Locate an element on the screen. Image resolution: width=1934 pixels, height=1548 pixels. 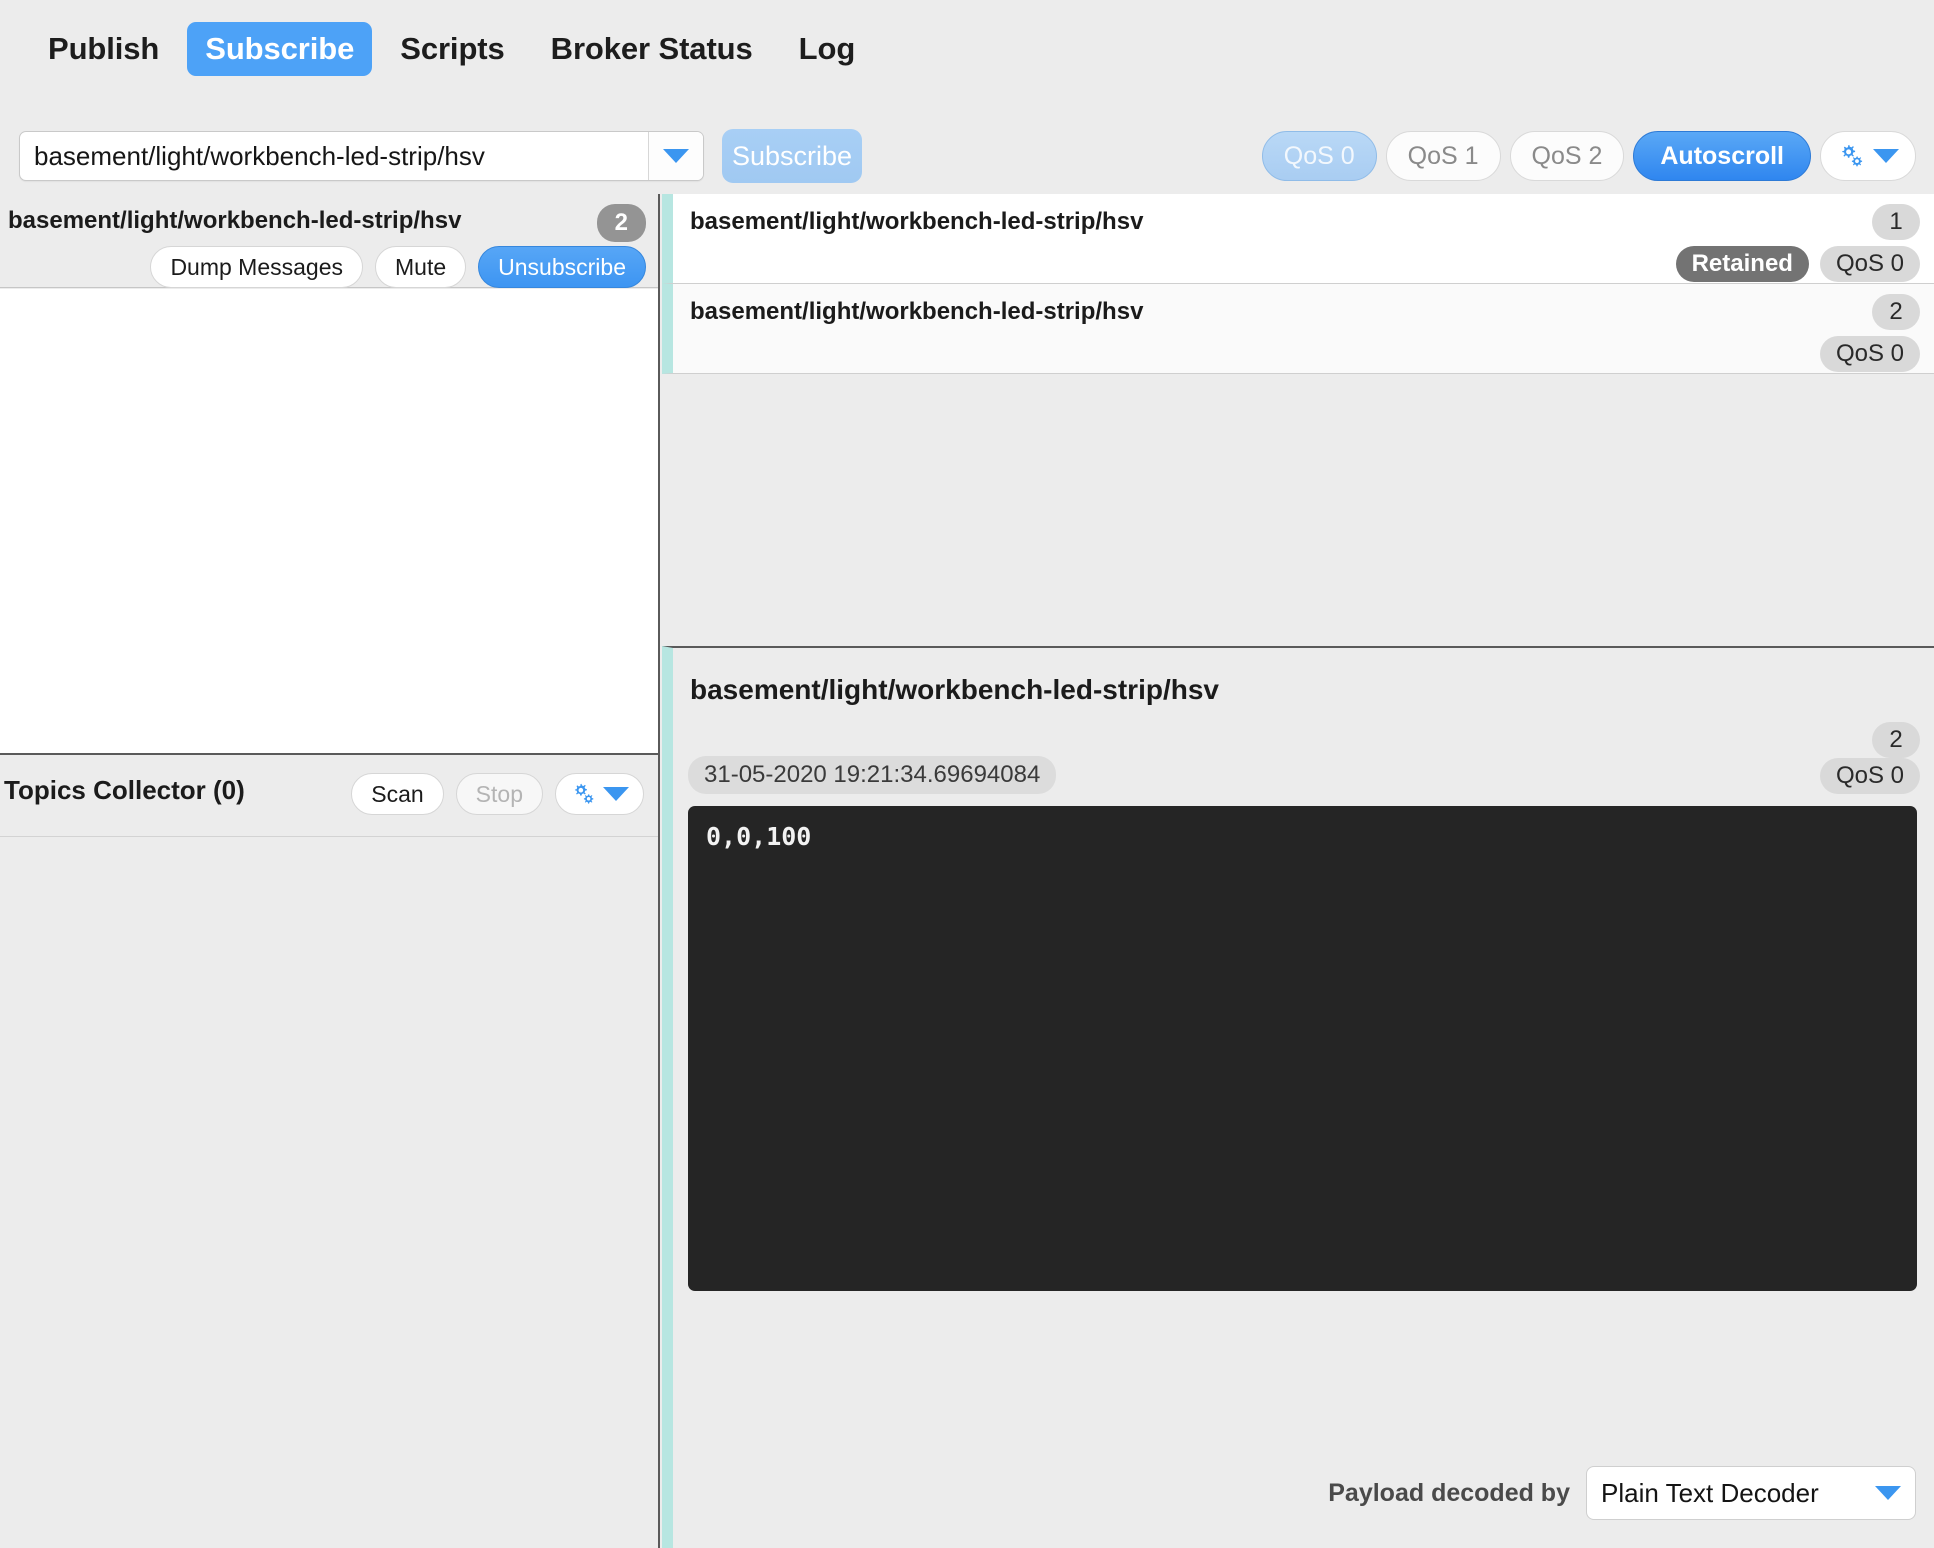
tab-scripts: Scripts is located at coordinates (452, 49).